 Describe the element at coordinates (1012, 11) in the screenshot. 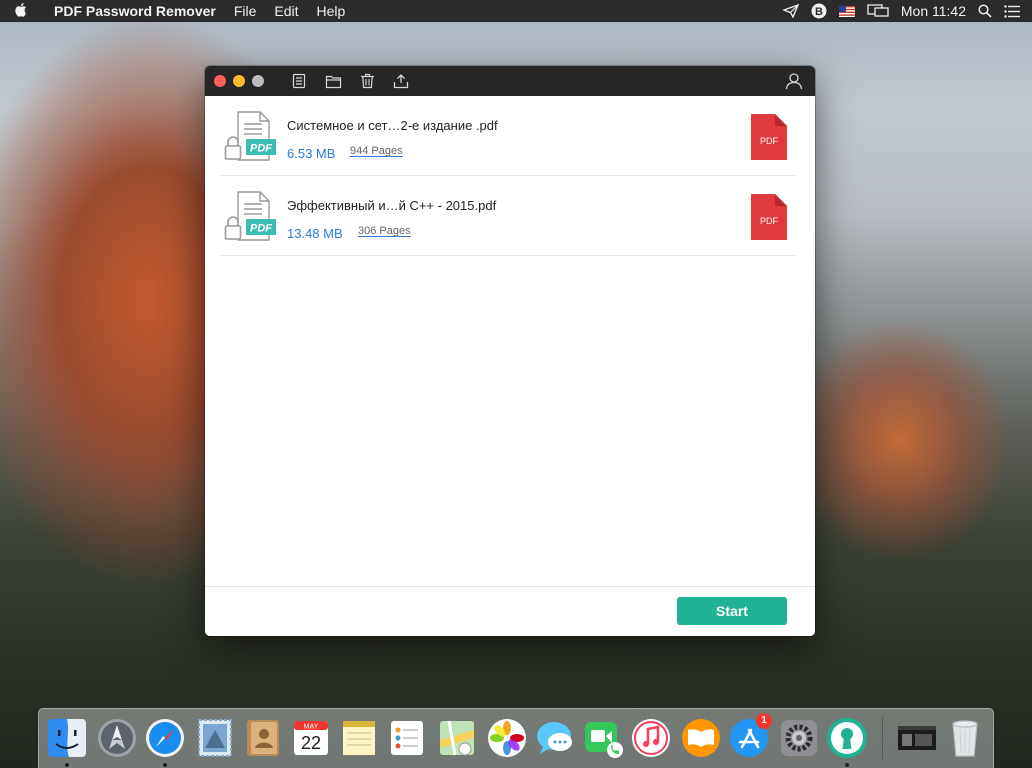

I see `notification-center-icon` at that location.